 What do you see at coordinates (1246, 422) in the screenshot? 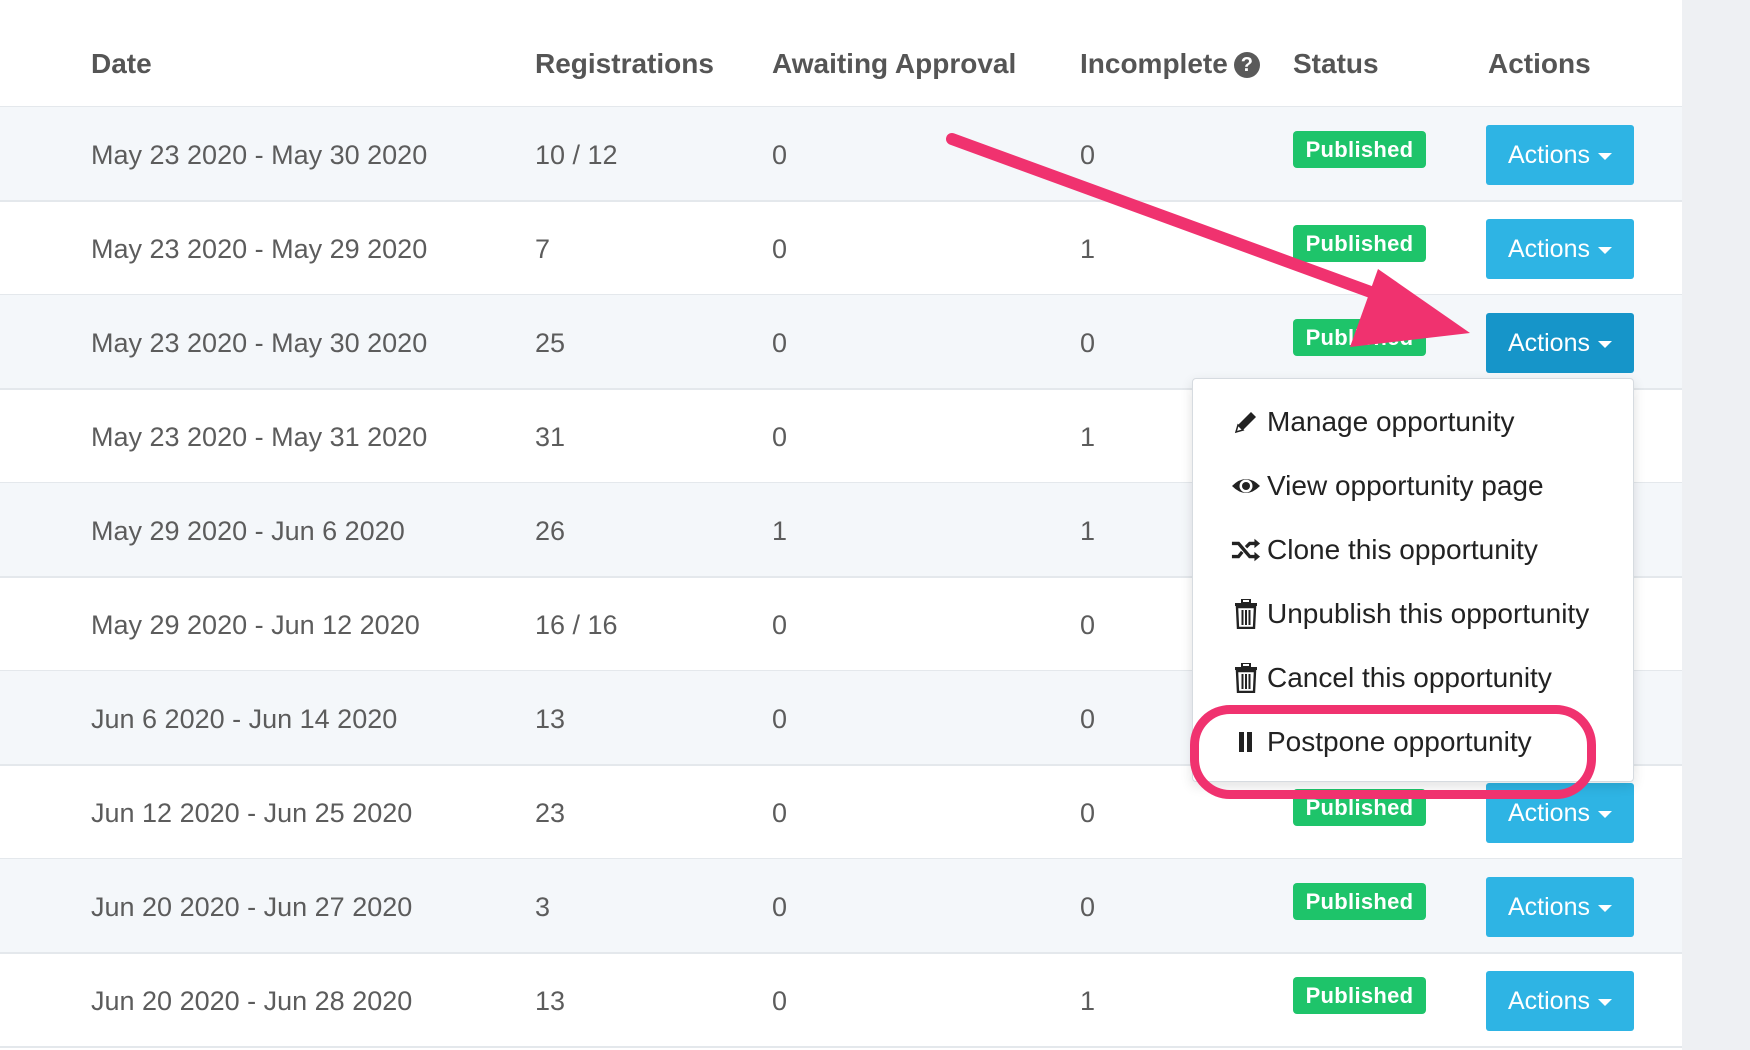
I see `pencil-icon` at bounding box center [1246, 422].